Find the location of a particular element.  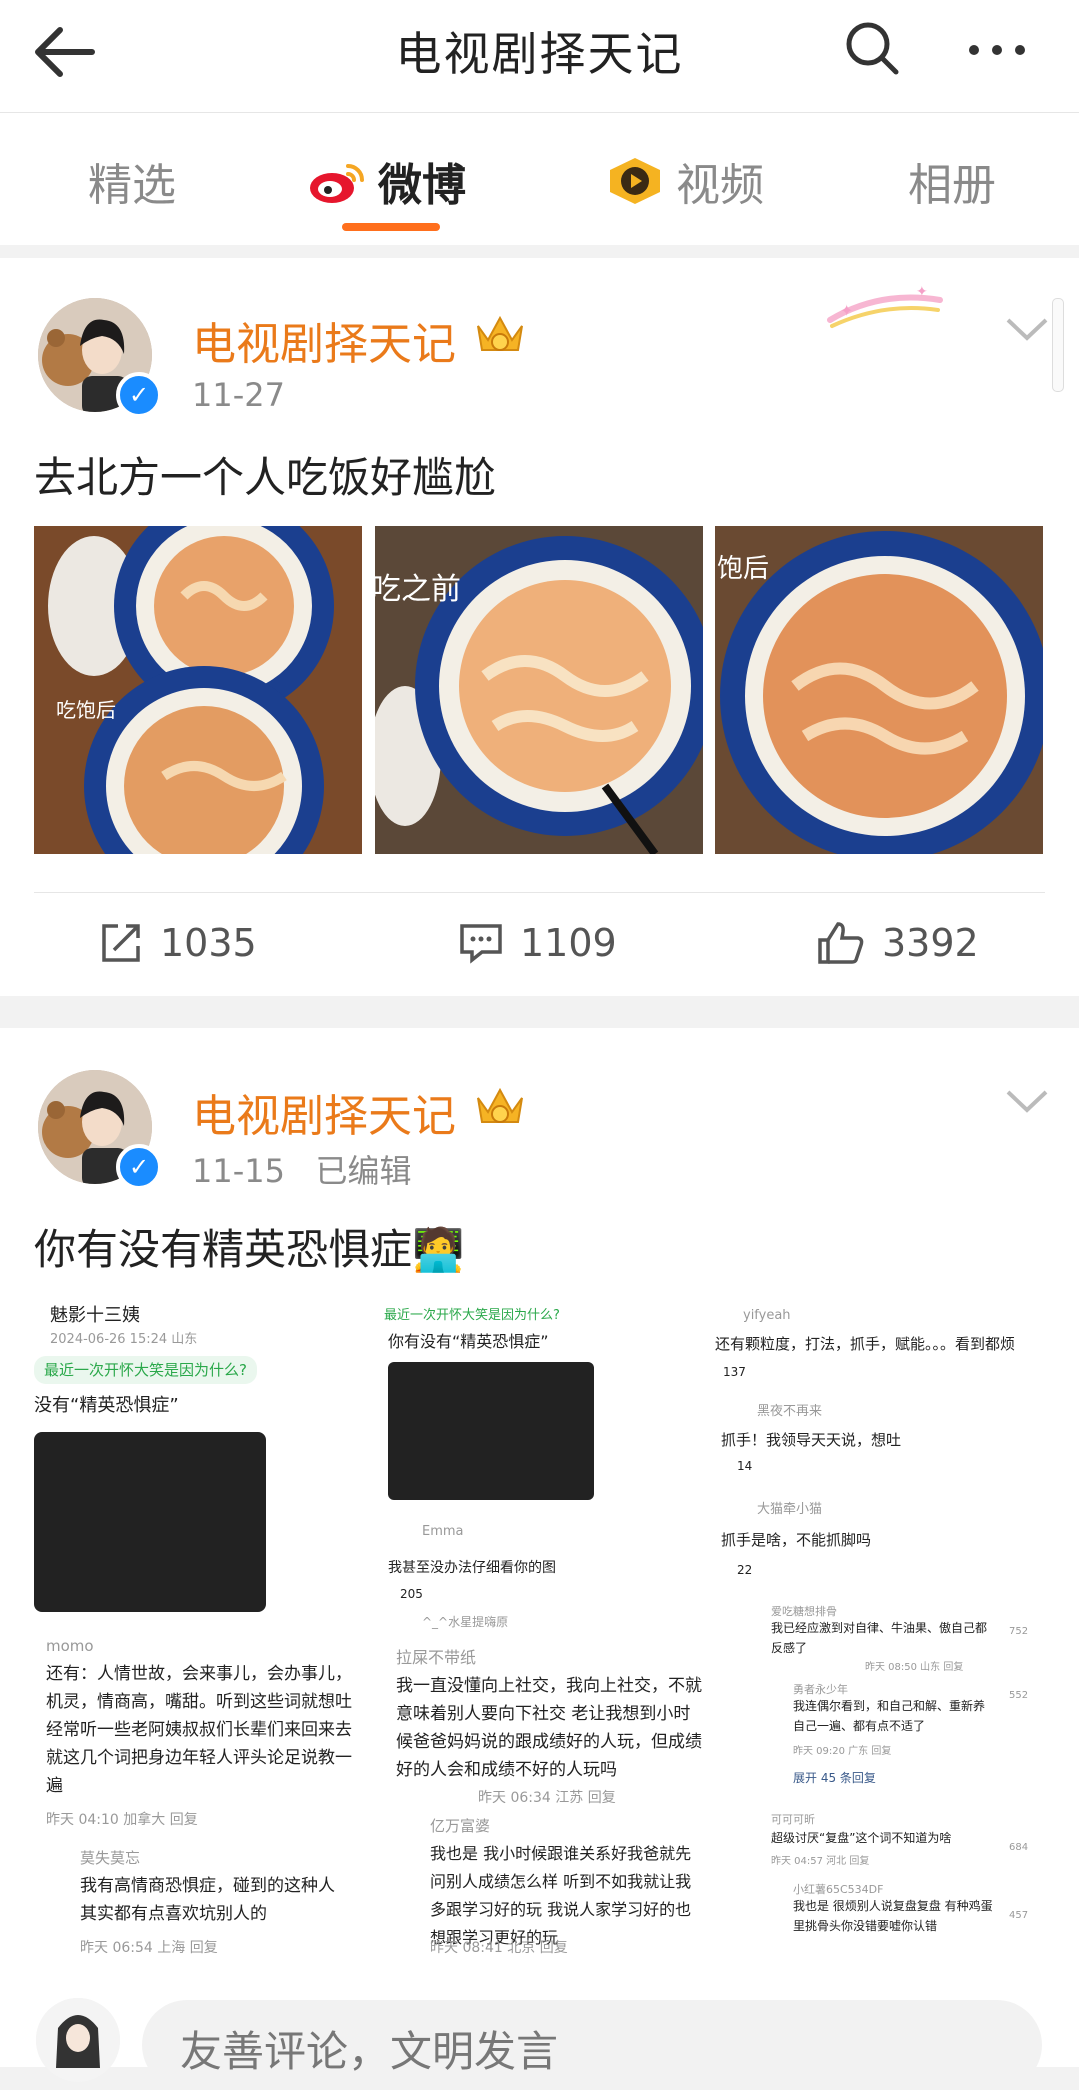

comment-bar: 友善评论，文明发言 is located at coordinates (539, 2035).